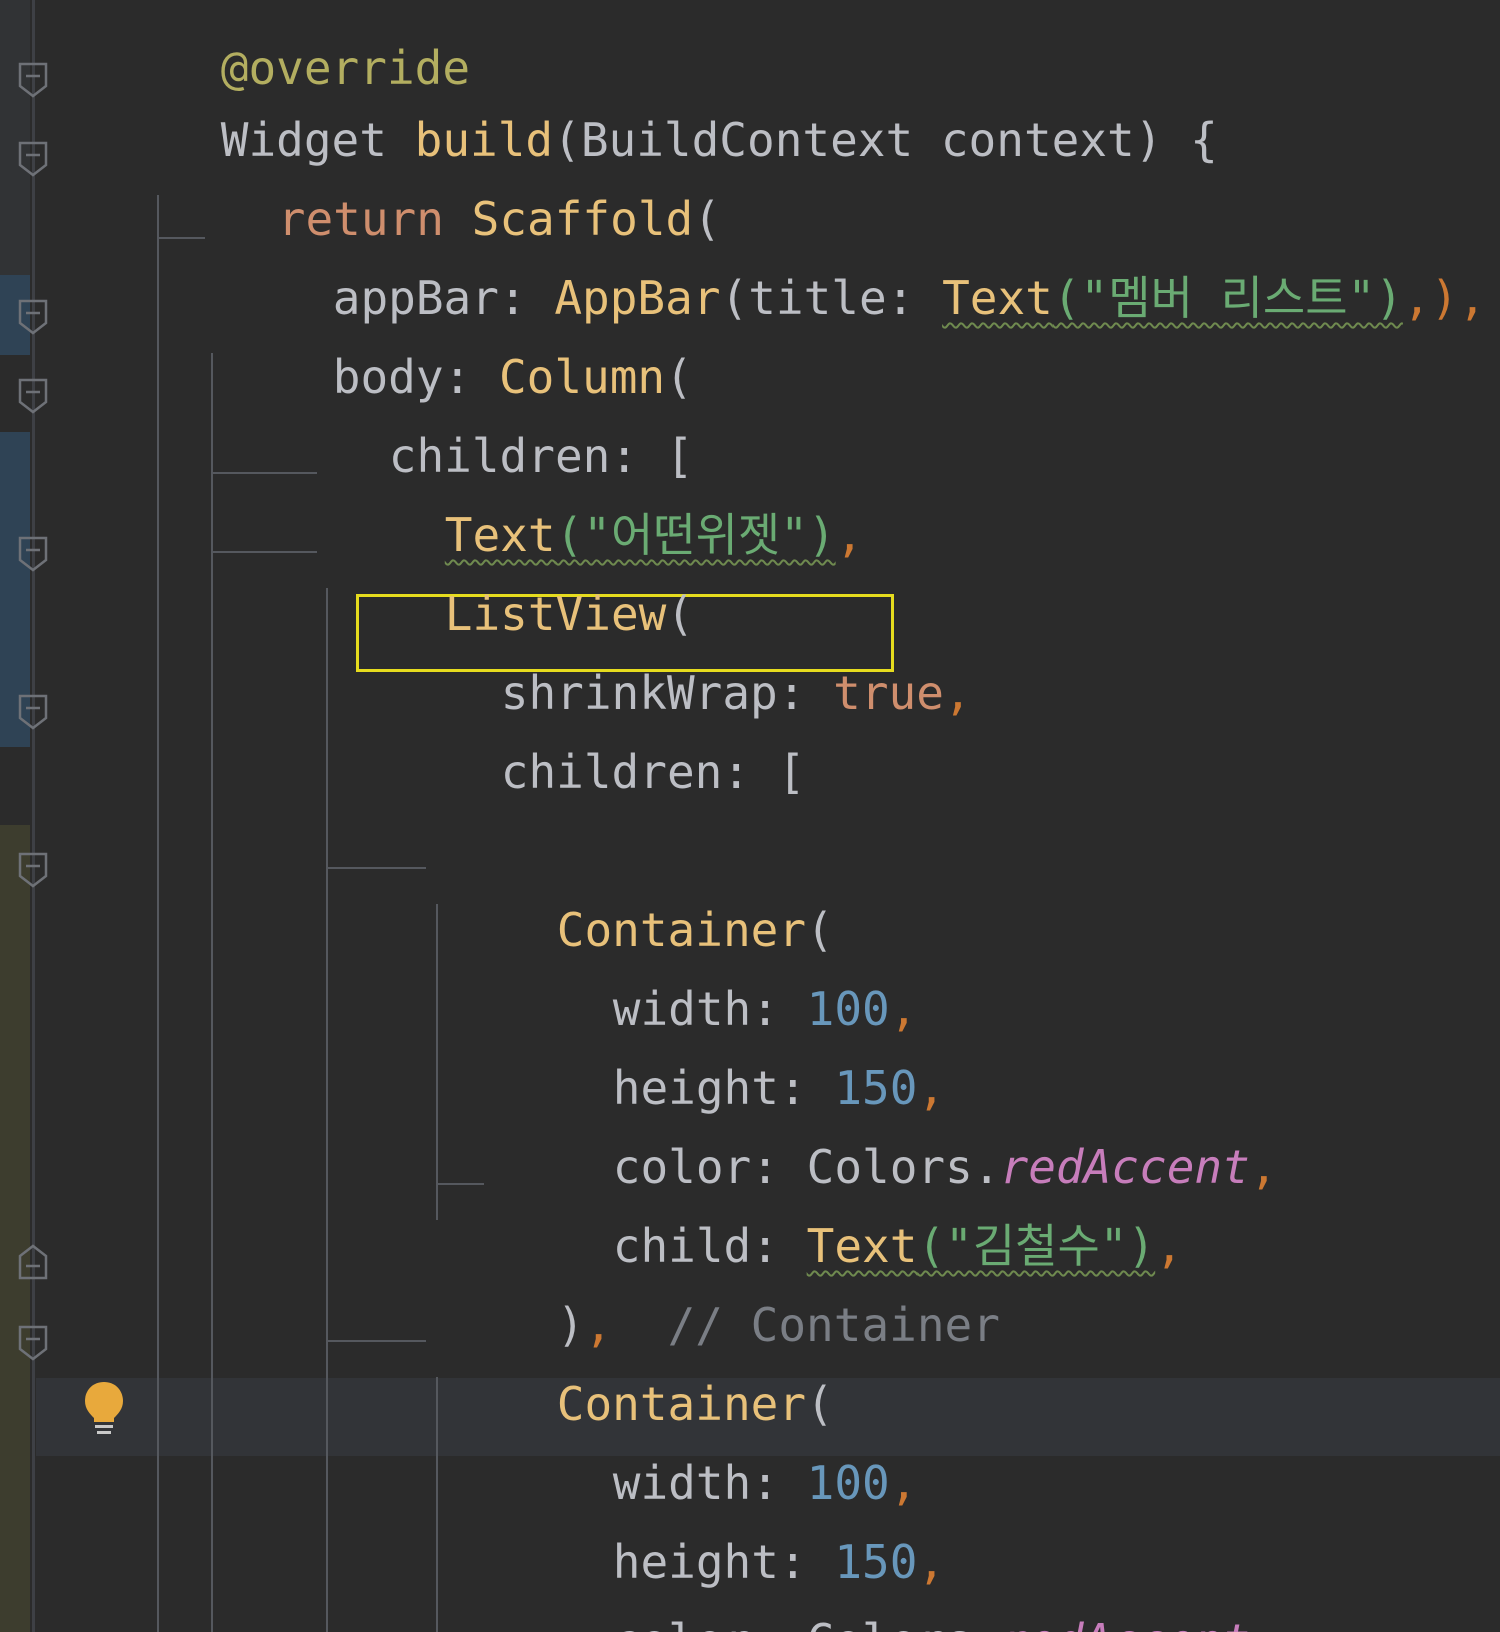 This screenshot has width=1500, height=1632. What do you see at coordinates (444, 187) in the screenshot?
I see `code-line-return: return Scaffold(` at bounding box center [444, 187].